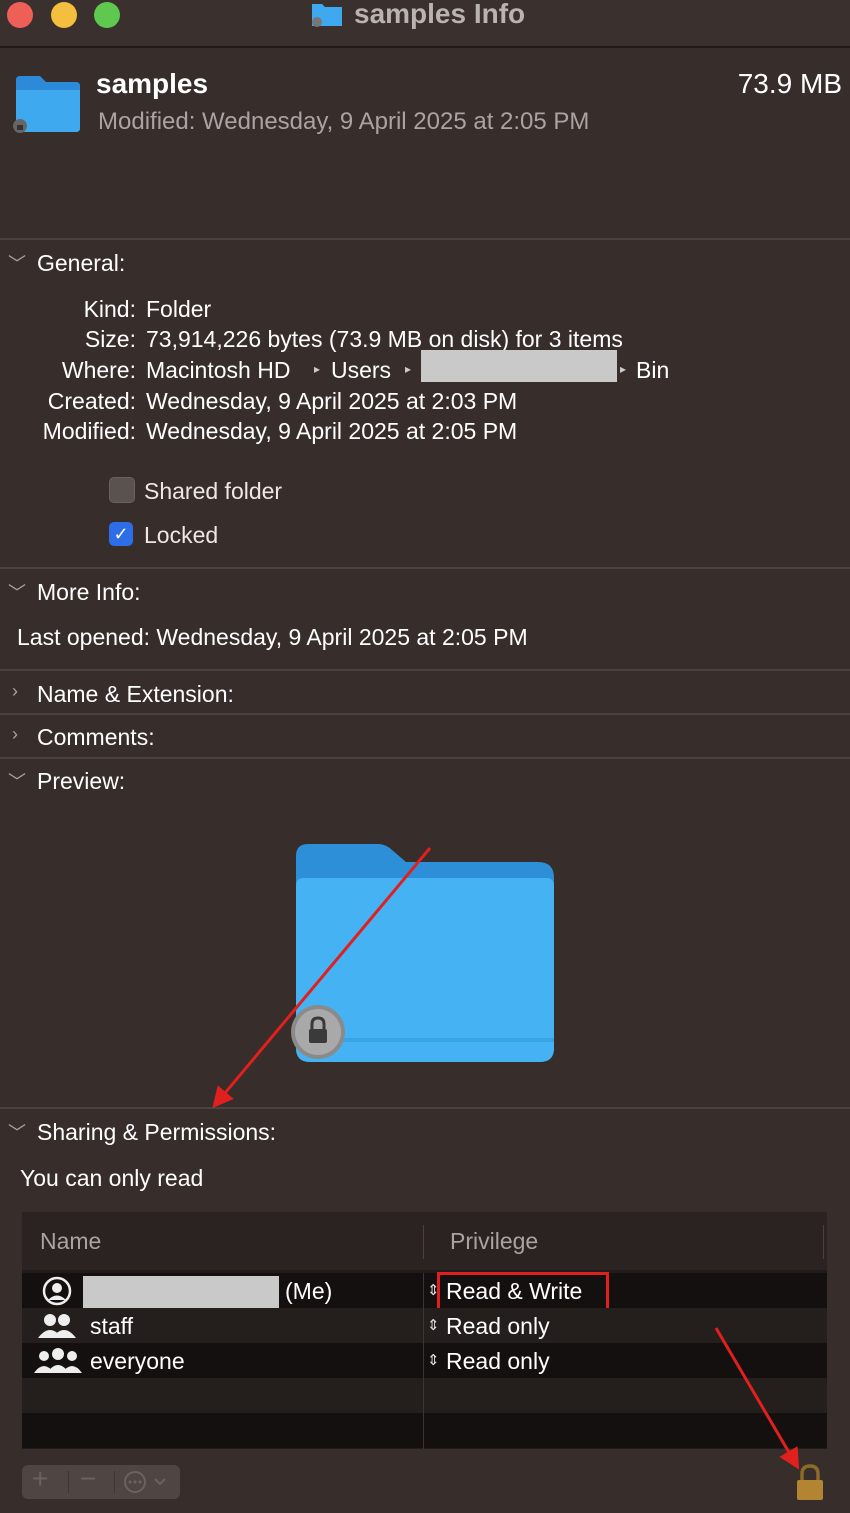  What do you see at coordinates (81, 263) in the screenshot?
I see `general-section-title: General:` at bounding box center [81, 263].